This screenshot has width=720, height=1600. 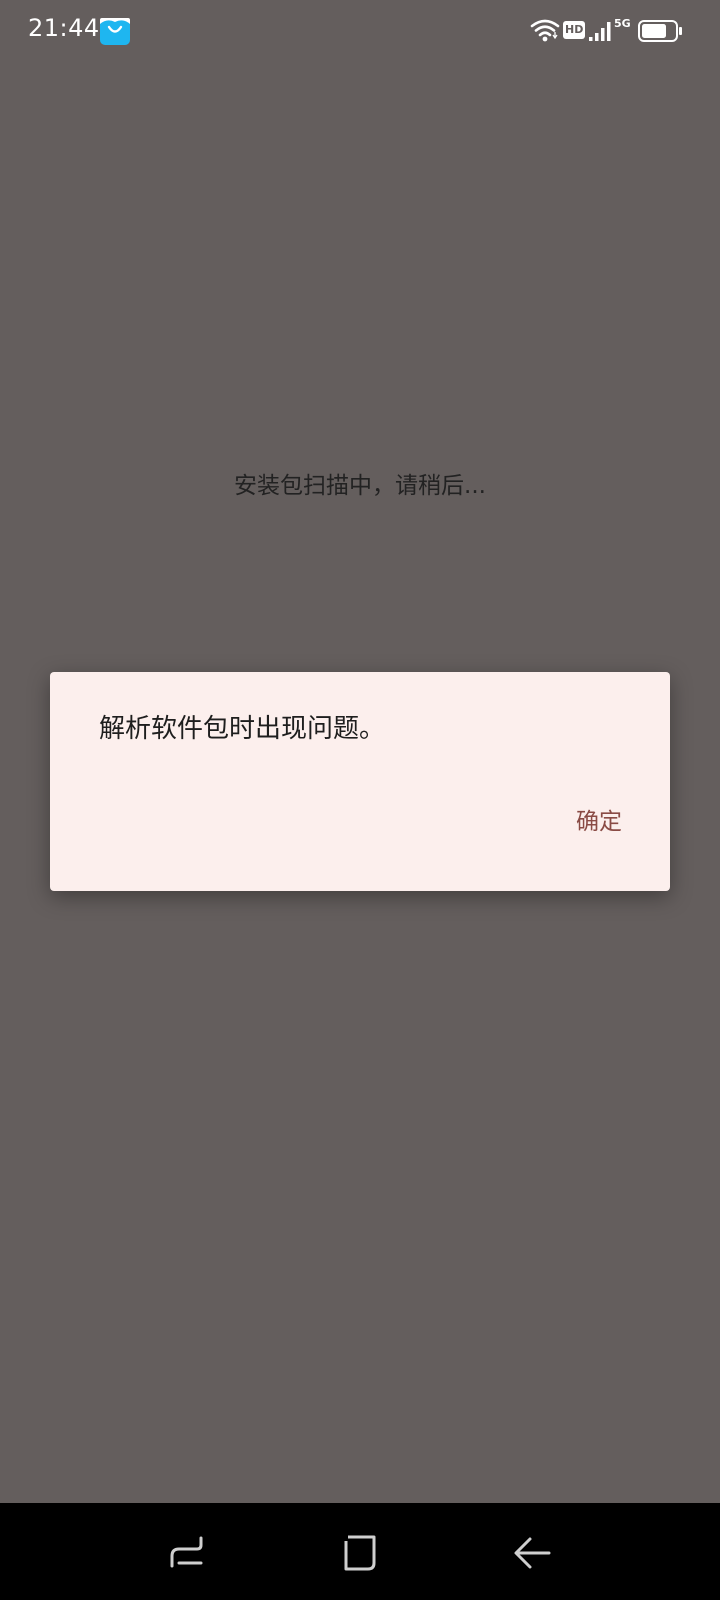 I want to click on back-icon, so click(x=532, y=1553).